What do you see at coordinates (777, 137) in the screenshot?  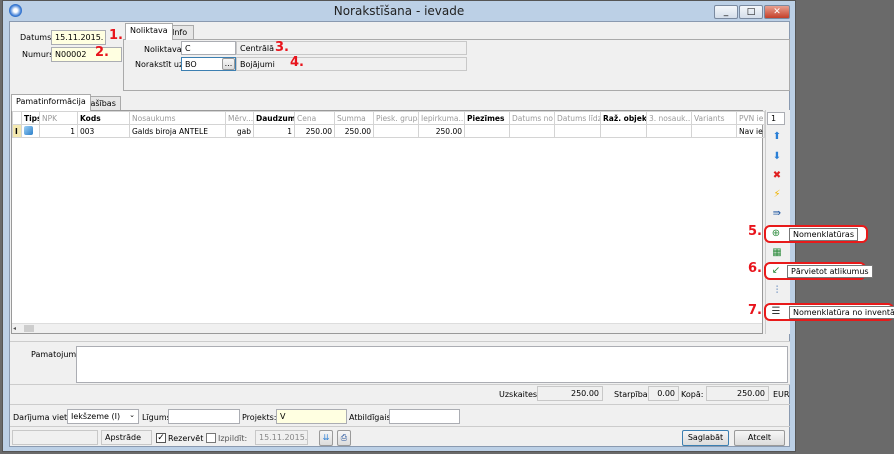 I see `move-up-icon: ⬆` at bounding box center [777, 137].